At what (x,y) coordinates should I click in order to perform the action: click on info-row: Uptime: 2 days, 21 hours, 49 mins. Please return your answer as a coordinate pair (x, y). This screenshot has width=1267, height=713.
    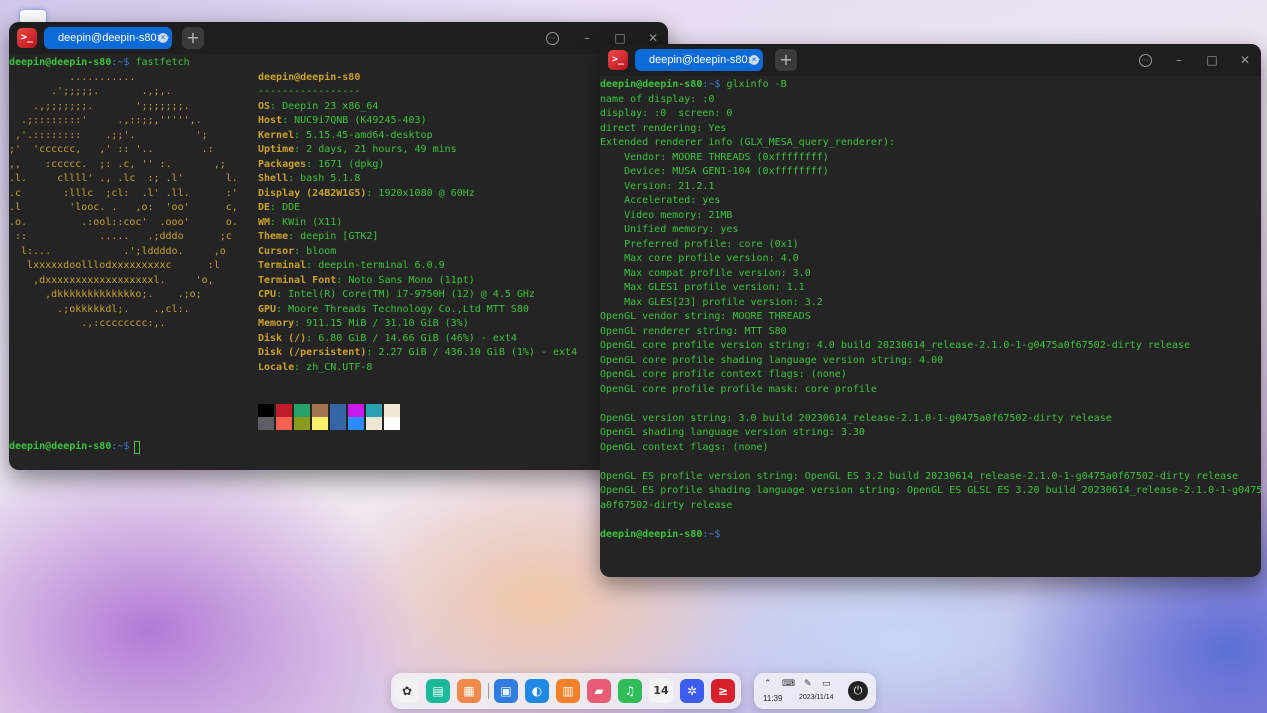
    Looking at the image, I should click on (357, 150).